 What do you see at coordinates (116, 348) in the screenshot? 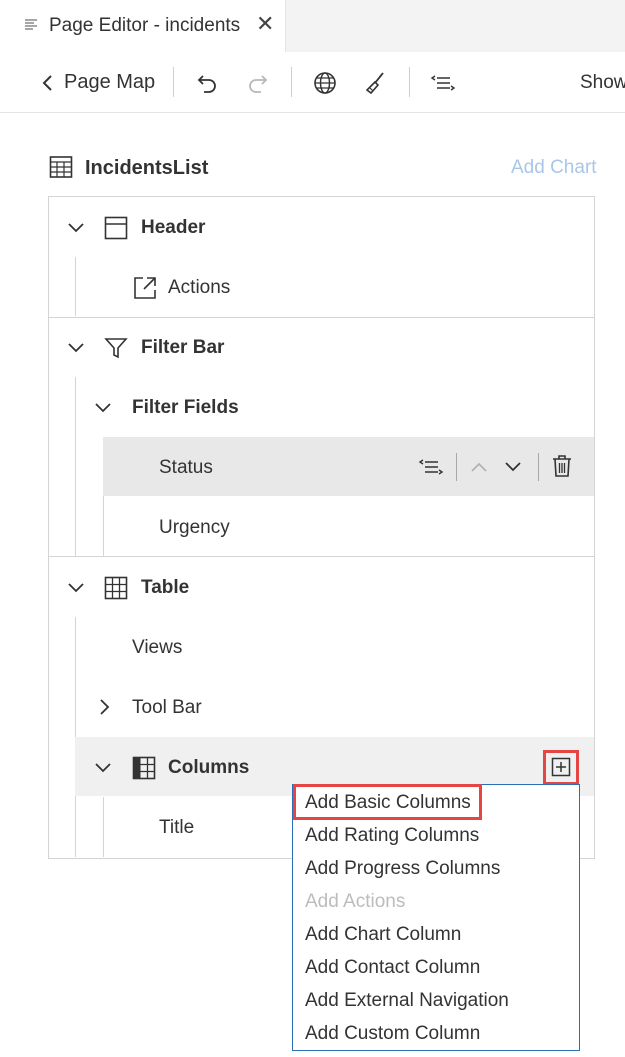
I see `filter-icon` at bounding box center [116, 348].